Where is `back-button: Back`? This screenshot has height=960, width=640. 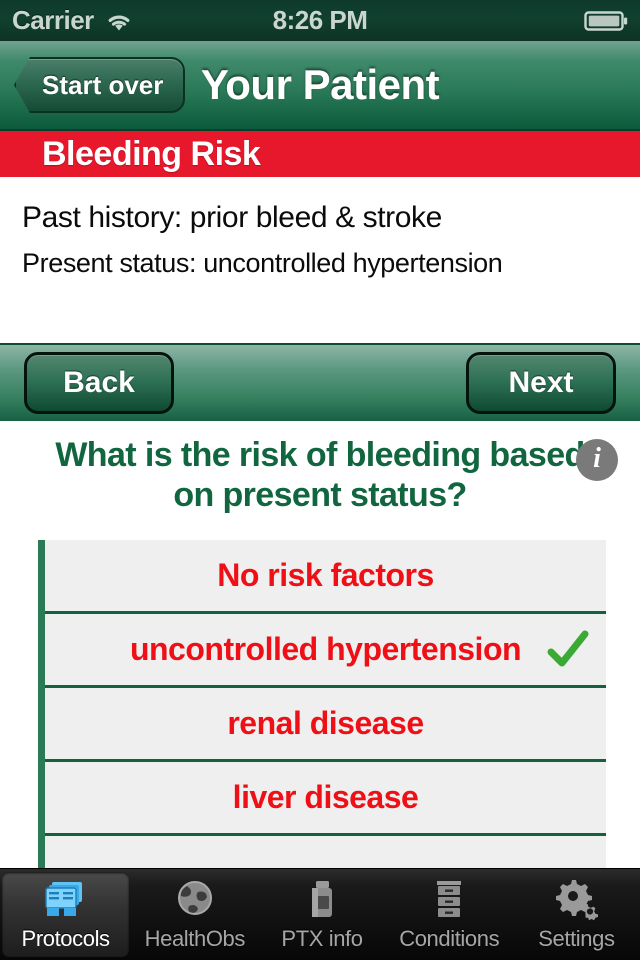
back-button: Back is located at coordinates (99, 383).